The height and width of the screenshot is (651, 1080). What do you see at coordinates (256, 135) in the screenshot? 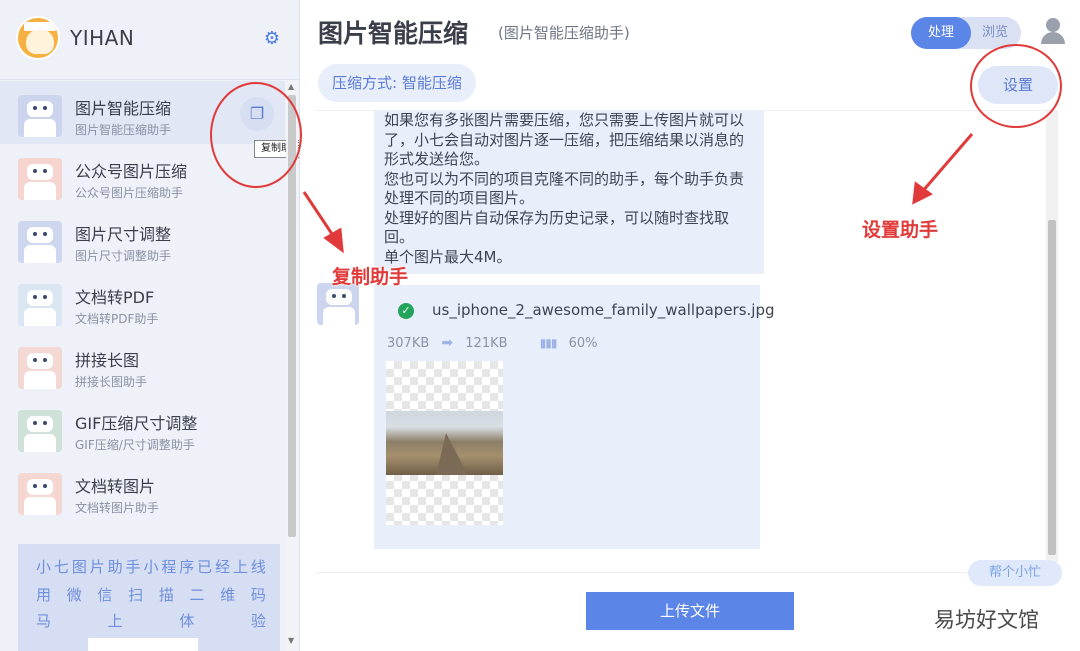
I see `annotation-circle-copy` at bounding box center [256, 135].